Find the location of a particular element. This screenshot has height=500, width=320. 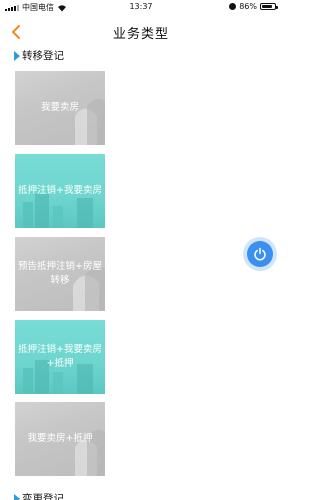

alarm-icon is located at coordinates (233, 6).